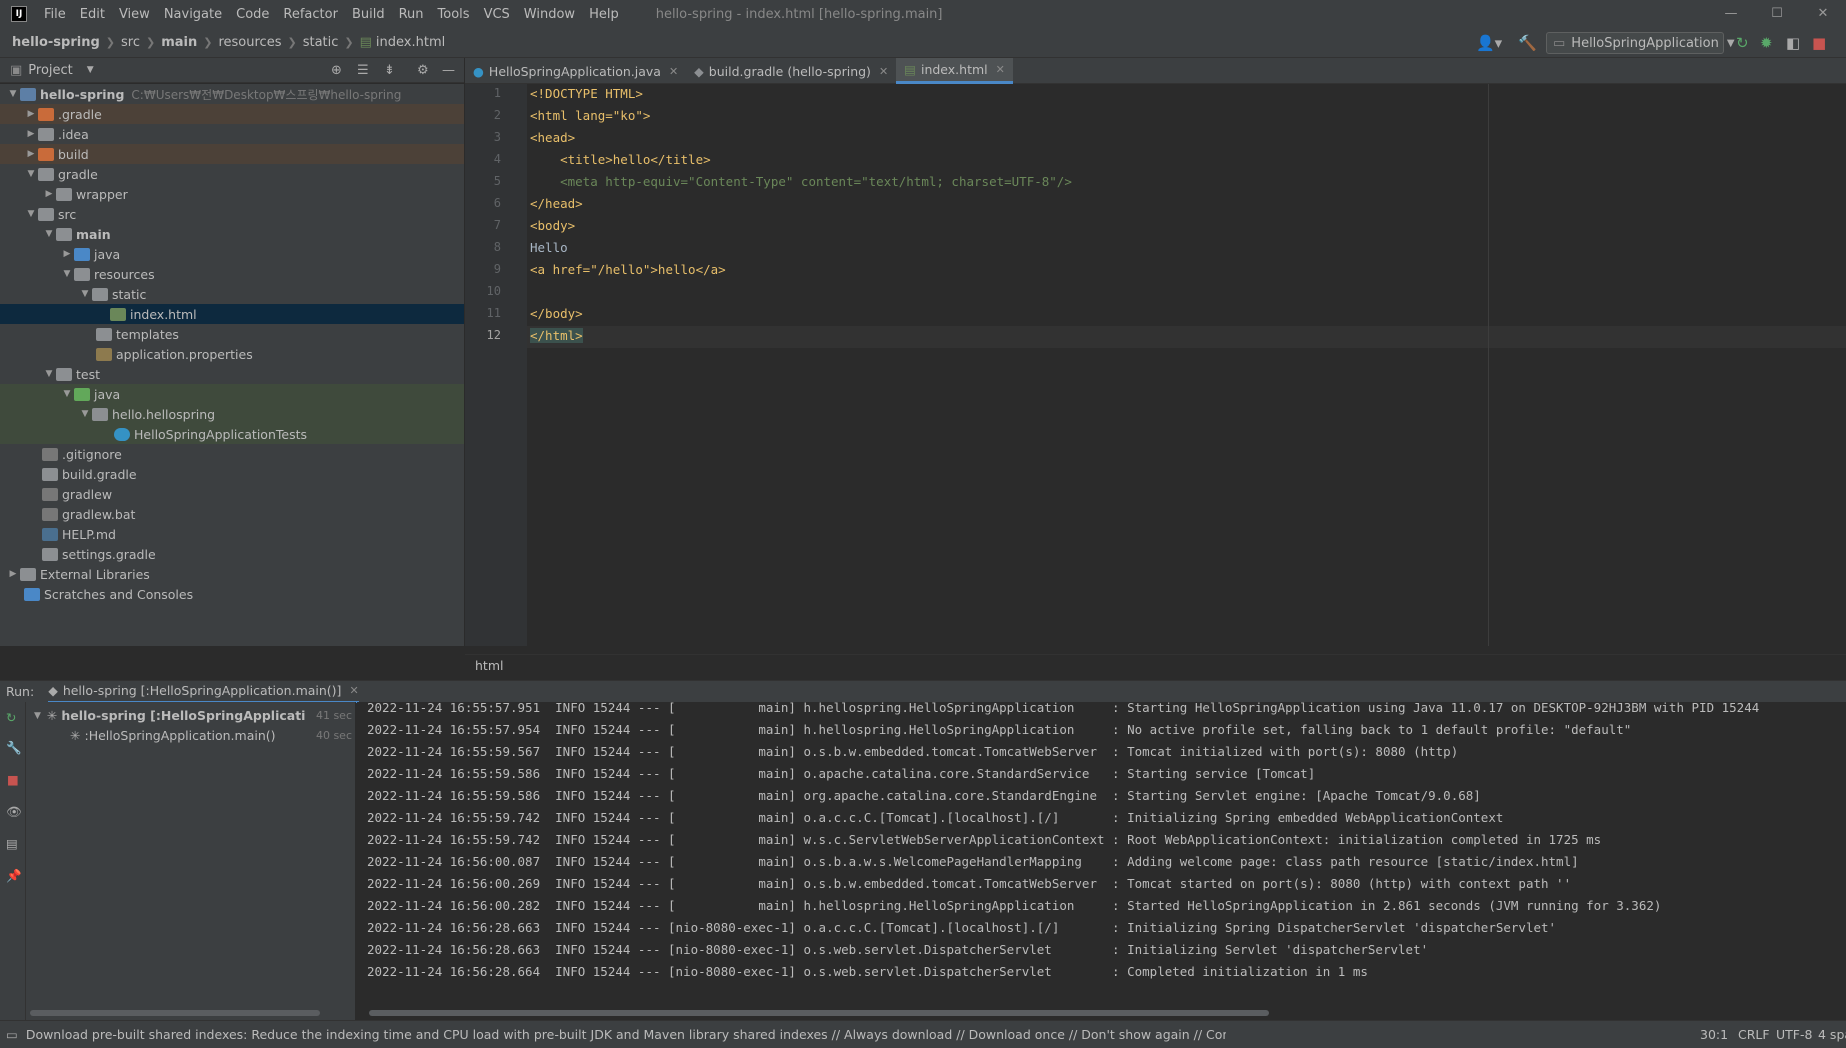  Describe the element at coordinates (368, 14) in the screenshot. I see `menu-build: Build` at that location.